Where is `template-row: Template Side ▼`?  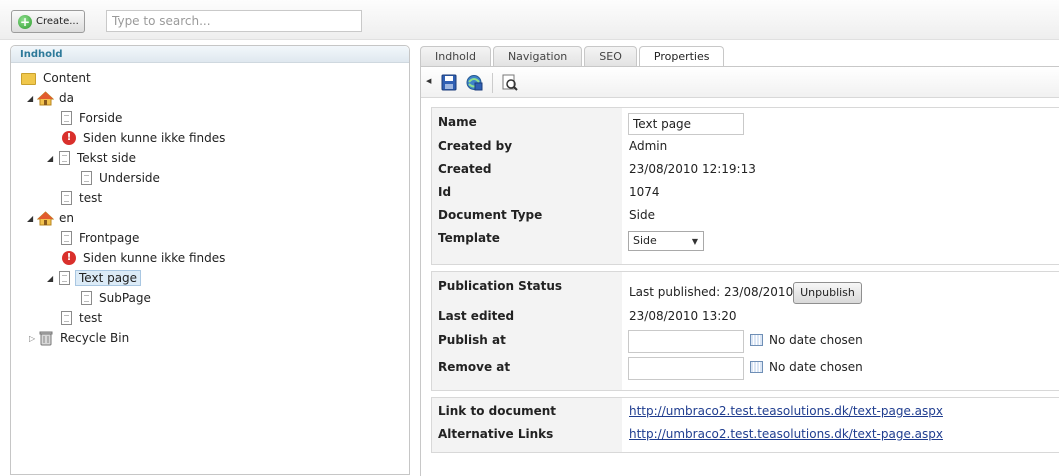
template-row: Template Side ▼ is located at coordinates (748, 240).